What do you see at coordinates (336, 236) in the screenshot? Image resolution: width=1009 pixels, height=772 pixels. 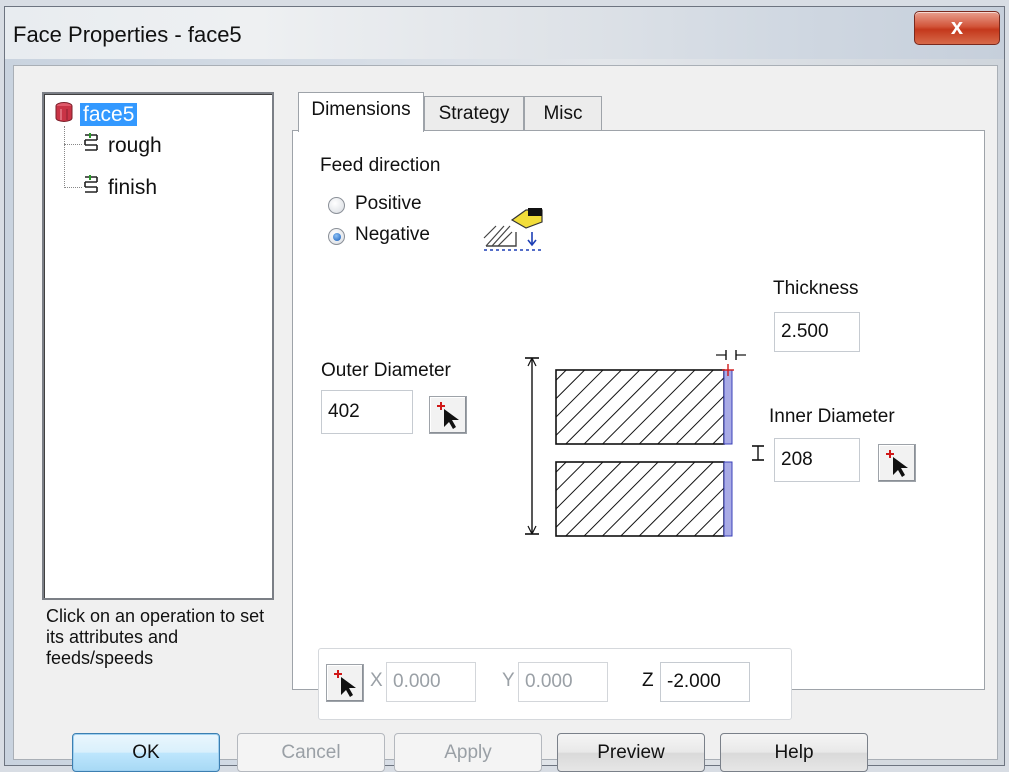 I see `feed-negative-radio` at bounding box center [336, 236].